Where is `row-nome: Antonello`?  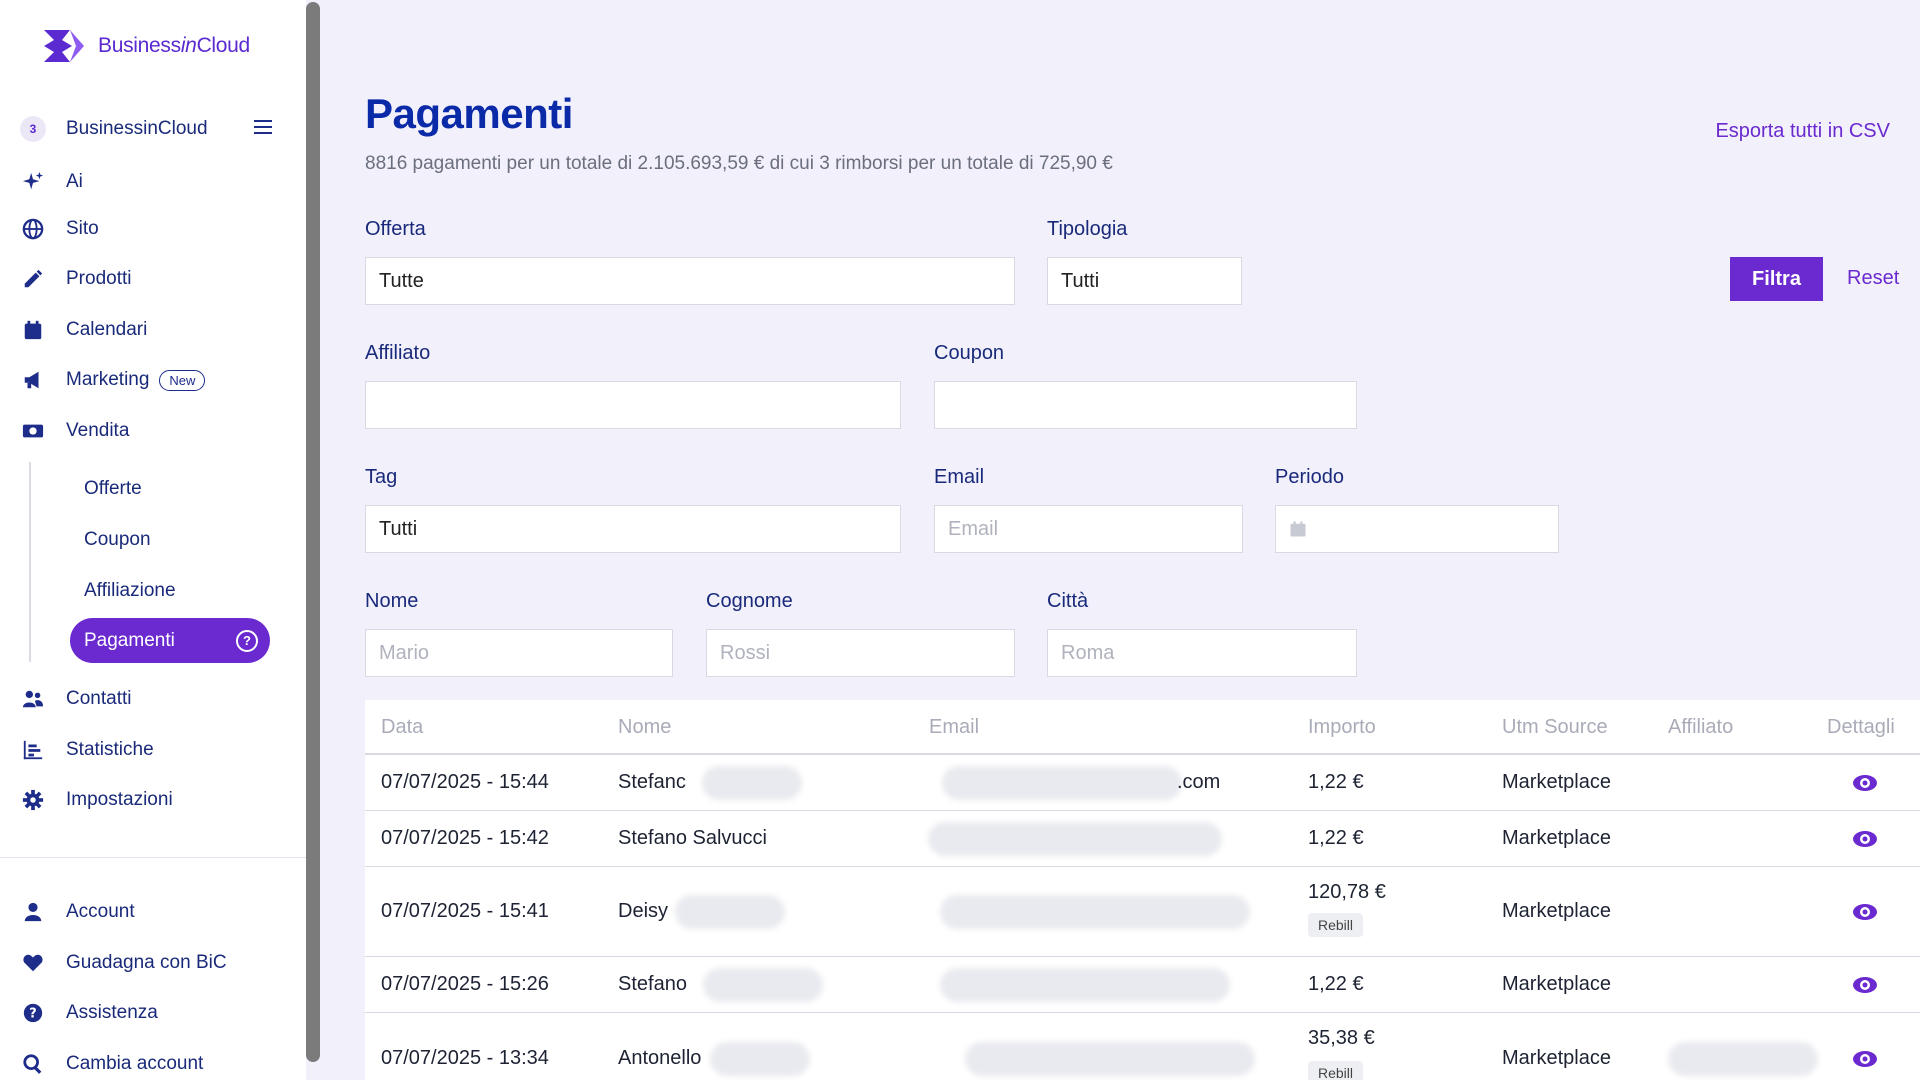 row-nome: Antonello is located at coordinates (660, 1058).